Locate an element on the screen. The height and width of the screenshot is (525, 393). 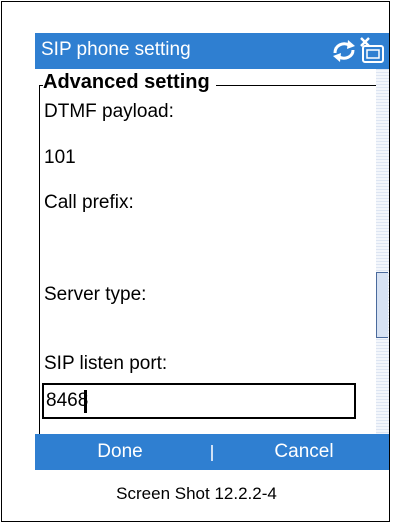
text-caret is located at coordinates (85, 401).